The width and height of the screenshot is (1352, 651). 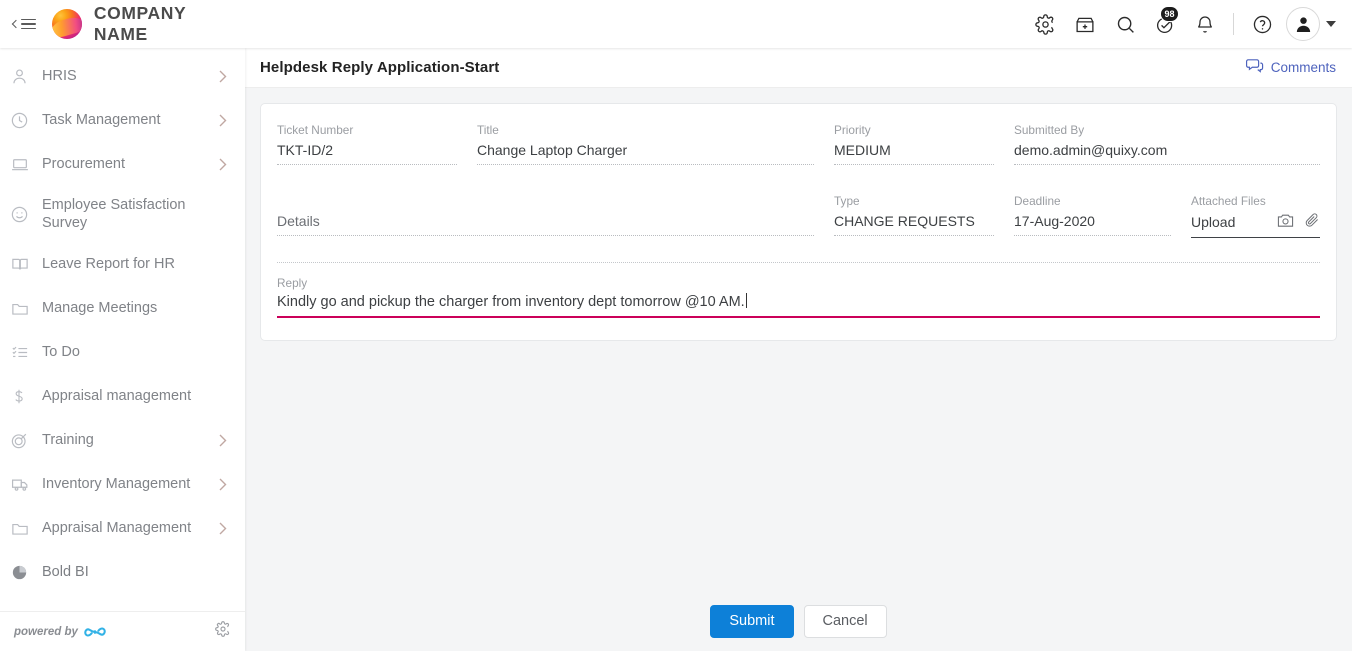 What do you see at coordinates (122, 528) in the screenshot?
I see `sidebar-item-appraisal-management: Appraisal Management` at bounding box center [122, 528].